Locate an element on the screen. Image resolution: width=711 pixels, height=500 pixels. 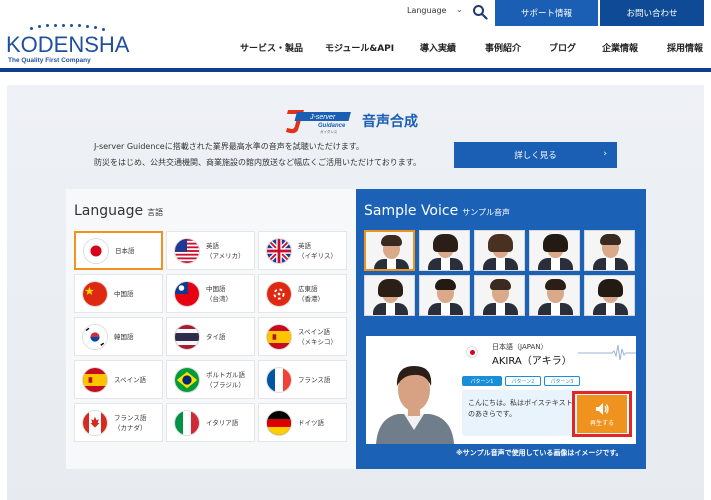
language-option: タイ語 is located at coordinates (210, 336).